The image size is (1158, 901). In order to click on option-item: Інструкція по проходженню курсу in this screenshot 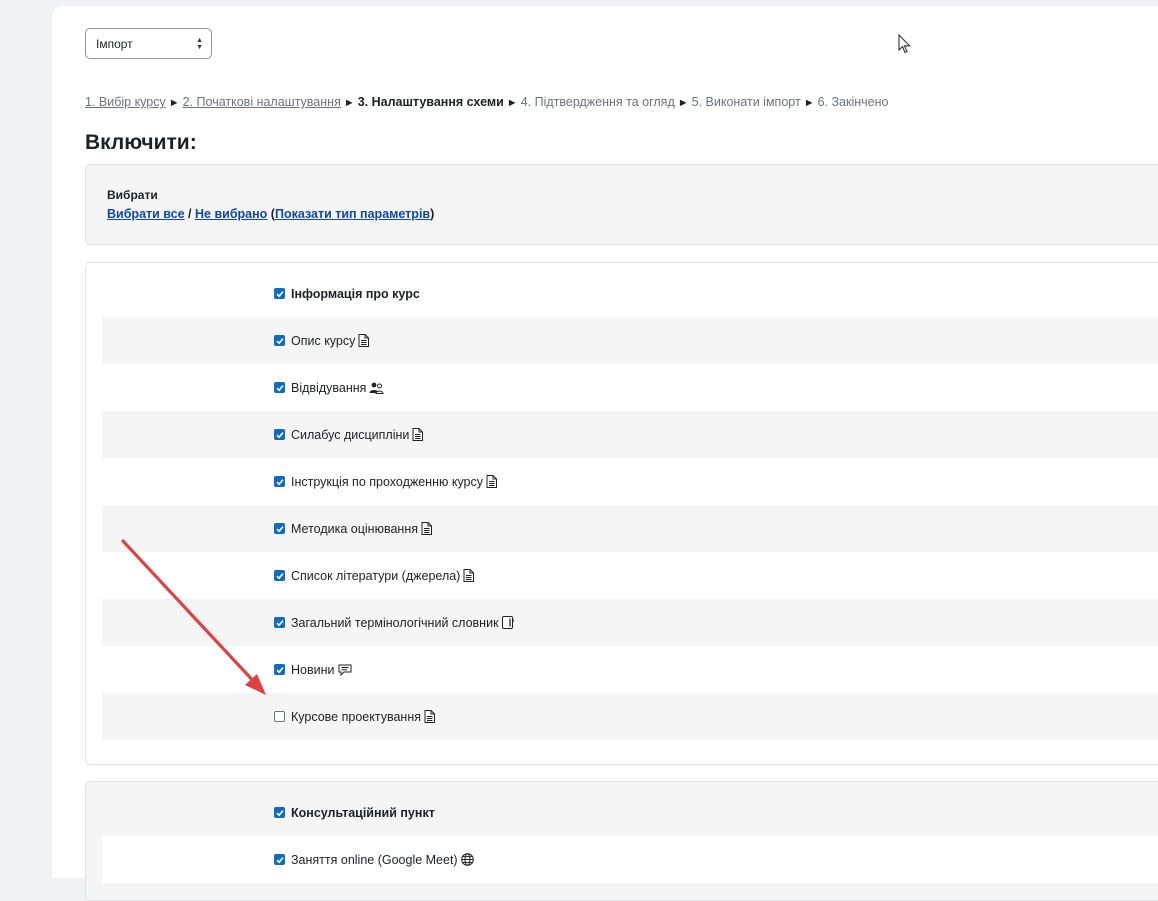, I will do `click(386, 481)`.